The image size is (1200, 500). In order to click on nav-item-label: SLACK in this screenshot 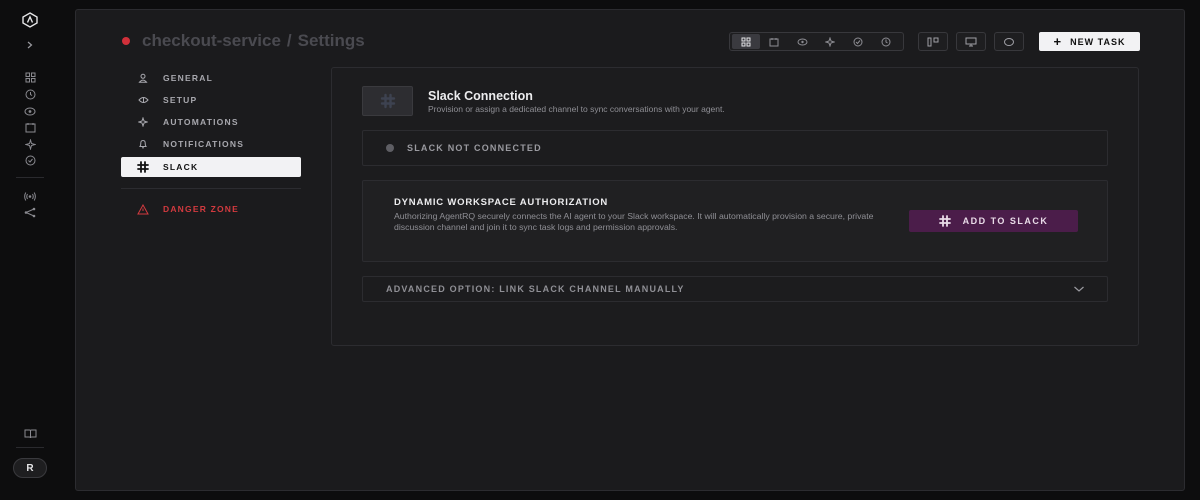, I will do `click(181, 167)`.